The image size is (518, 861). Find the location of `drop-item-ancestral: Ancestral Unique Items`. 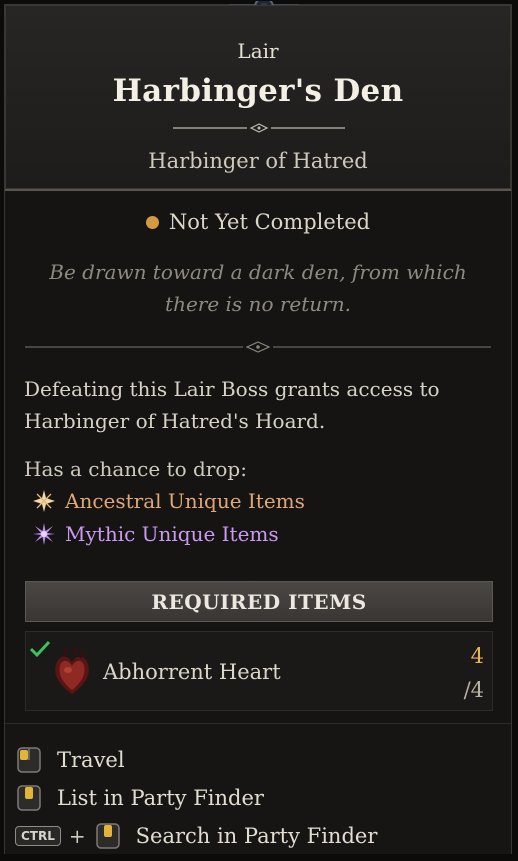

drop-item-ancestral: Ancestral Unique Items is located at coordinates (169, 501).